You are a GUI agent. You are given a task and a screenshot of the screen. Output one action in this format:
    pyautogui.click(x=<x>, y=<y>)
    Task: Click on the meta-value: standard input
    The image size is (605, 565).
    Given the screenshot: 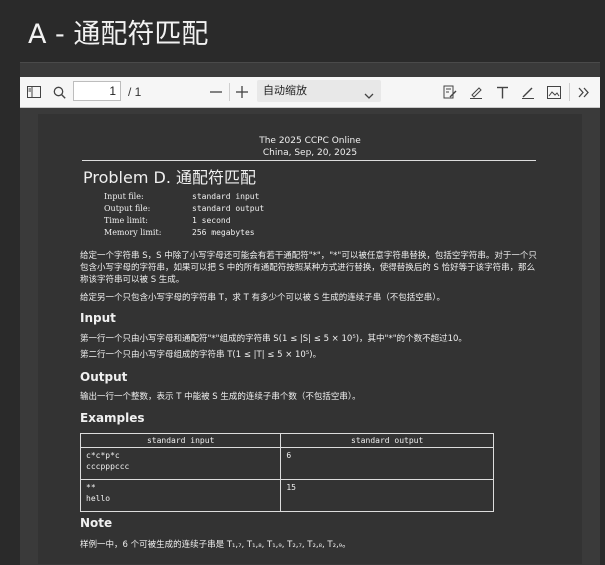 What is the action you would take?
    pyautogui.click(x=226, y=196)
    